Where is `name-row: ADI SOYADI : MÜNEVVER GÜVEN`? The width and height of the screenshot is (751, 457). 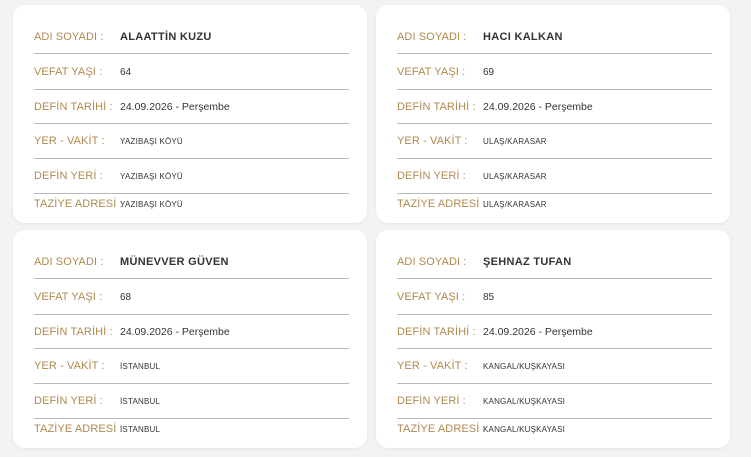
name-row: ADI SOYADI : MÜNEVVER GÜVEN is located at coordinates (191, 262).